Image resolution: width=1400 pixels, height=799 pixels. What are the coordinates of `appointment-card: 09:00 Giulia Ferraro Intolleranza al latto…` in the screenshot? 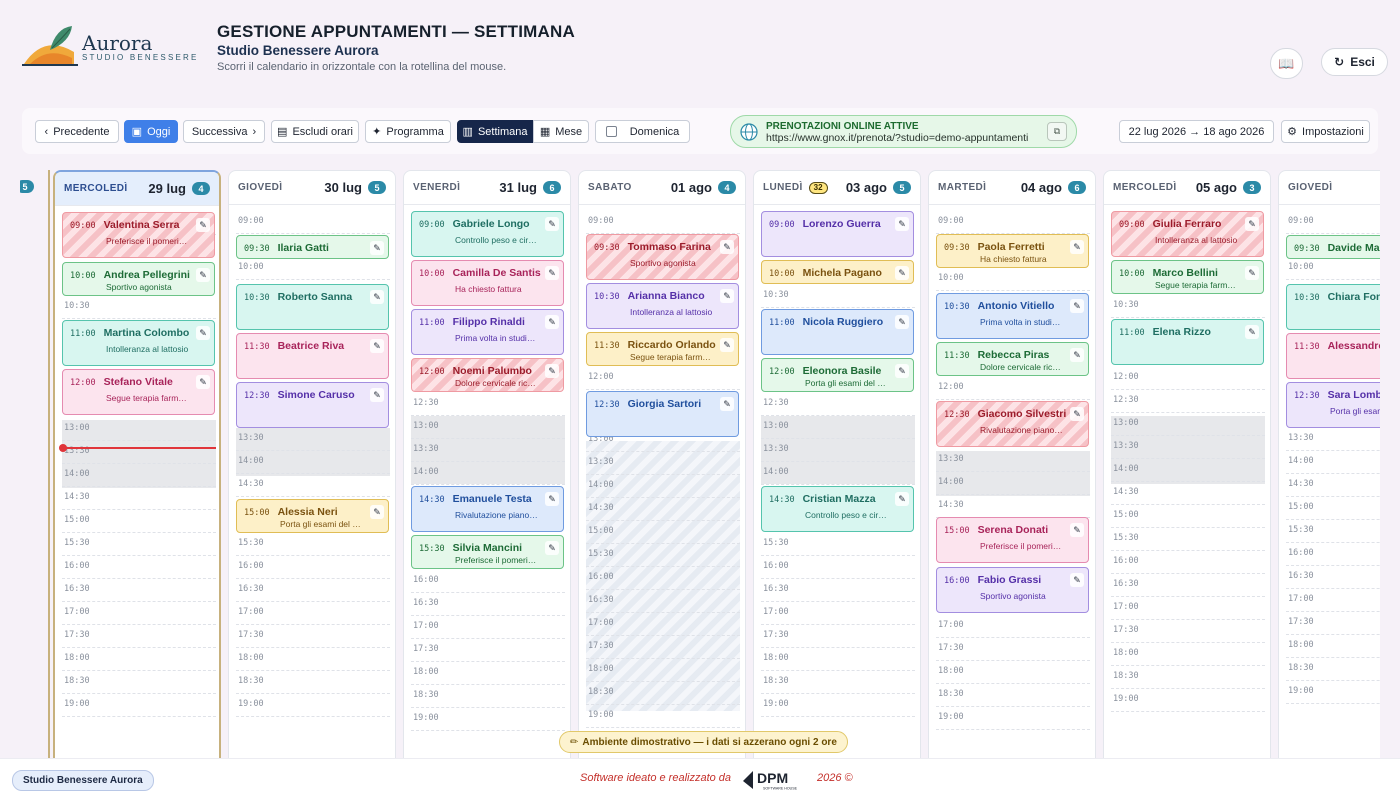 It's located at (1187, 234).